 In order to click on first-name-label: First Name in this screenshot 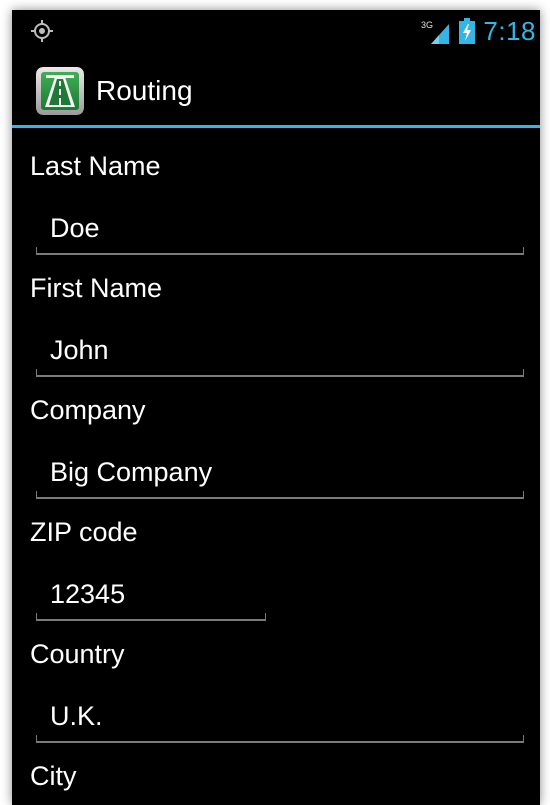, I will do `click(96, 288)`.